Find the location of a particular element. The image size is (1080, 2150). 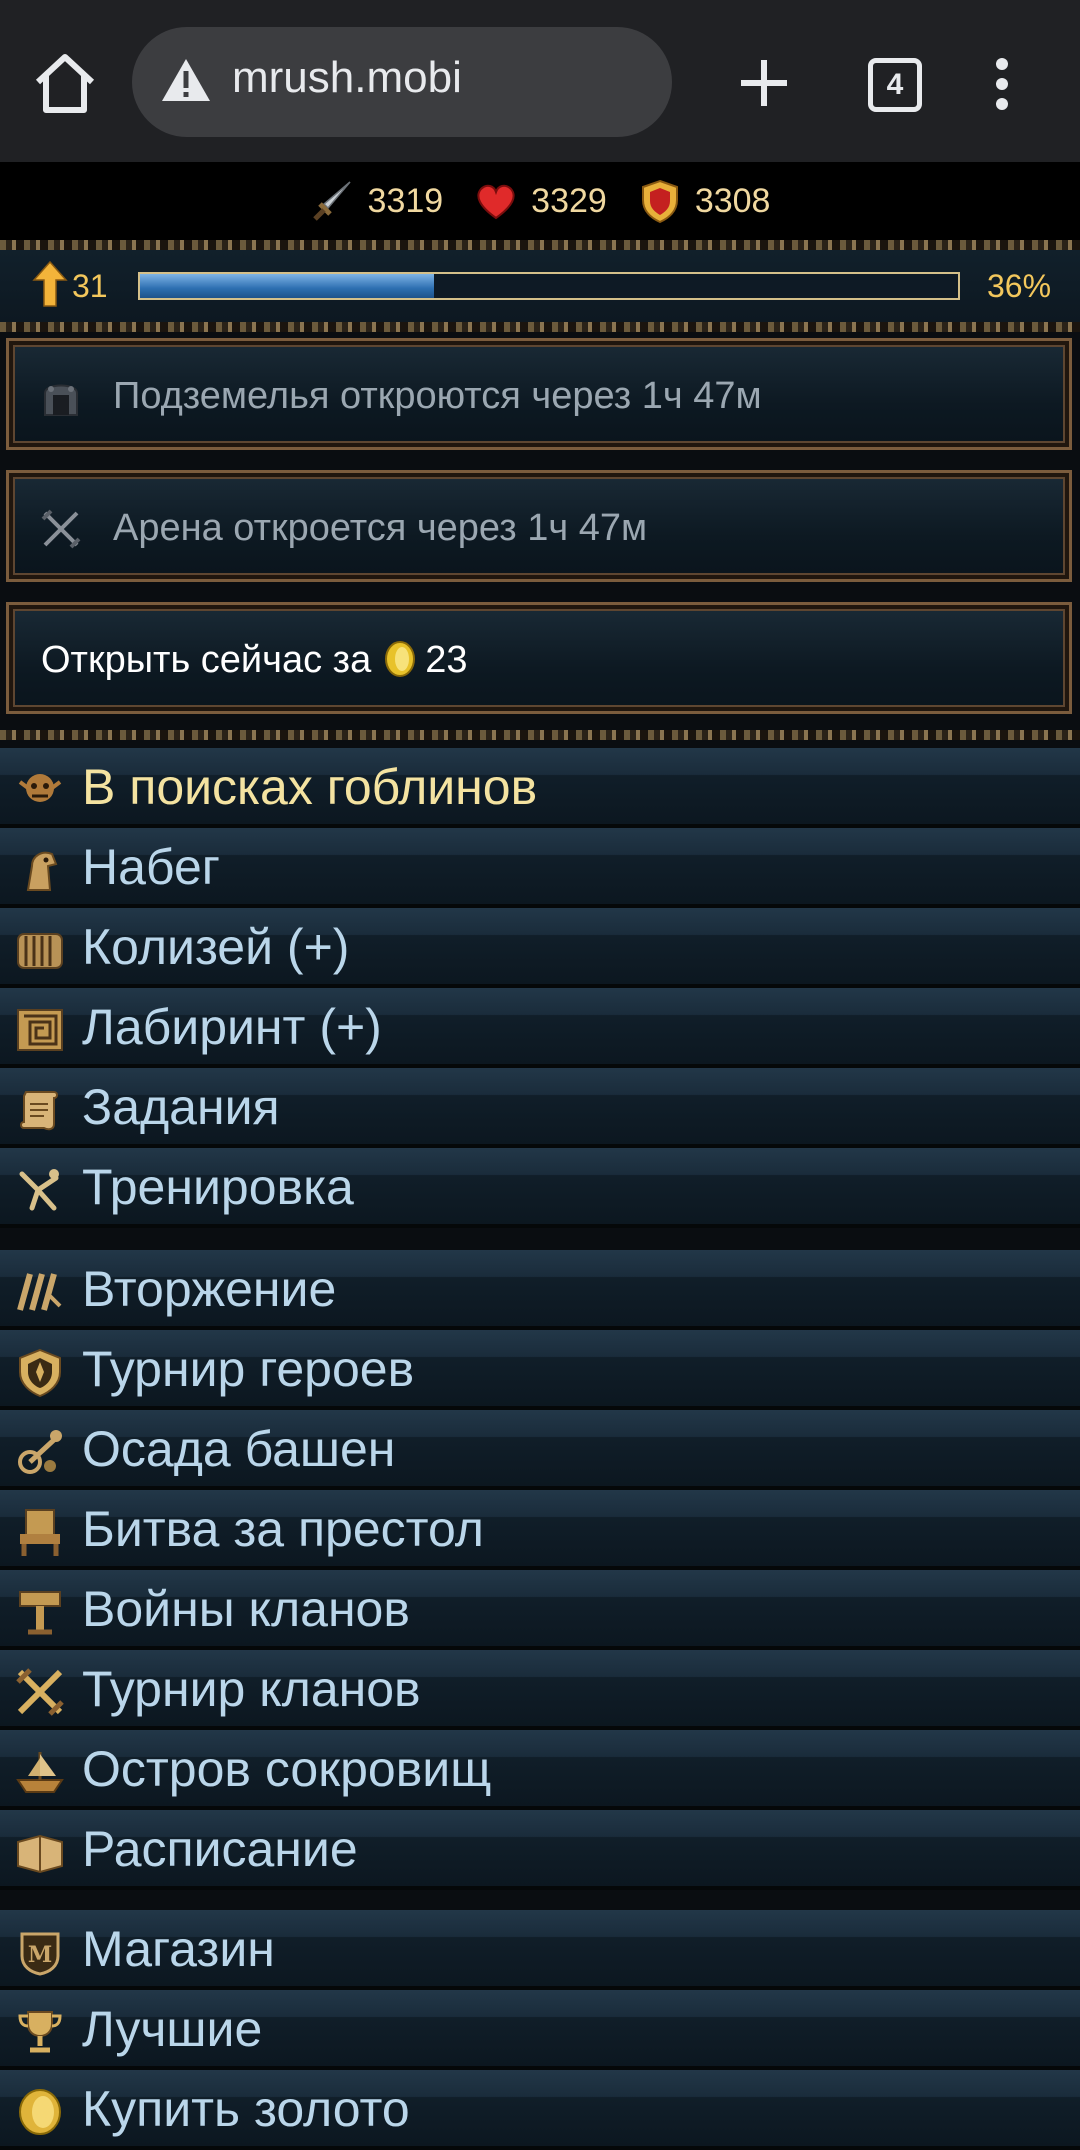

attack-value: 3319 is located at coordinates (405, 200).